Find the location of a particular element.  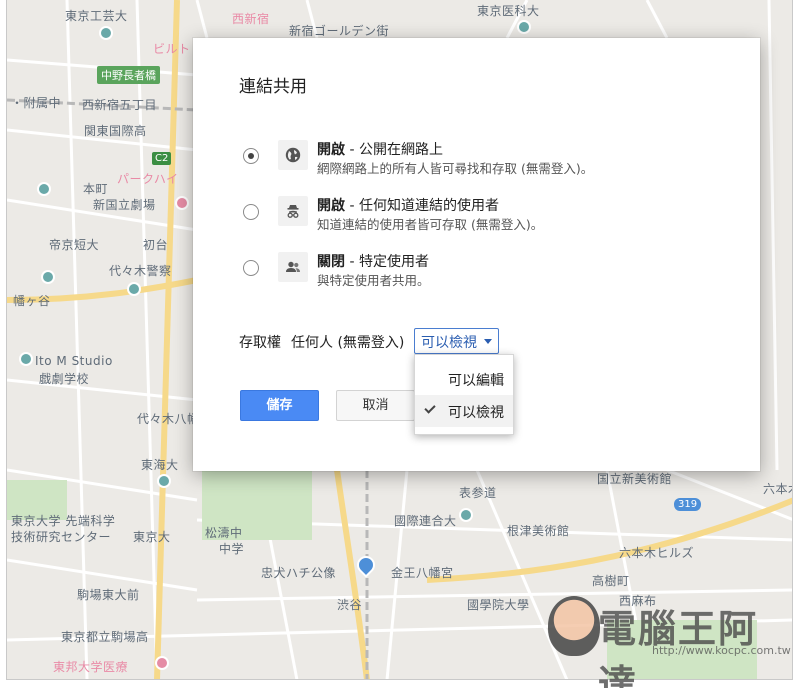

radio-button-anyone-with-link is located at coordinates (251, 212).